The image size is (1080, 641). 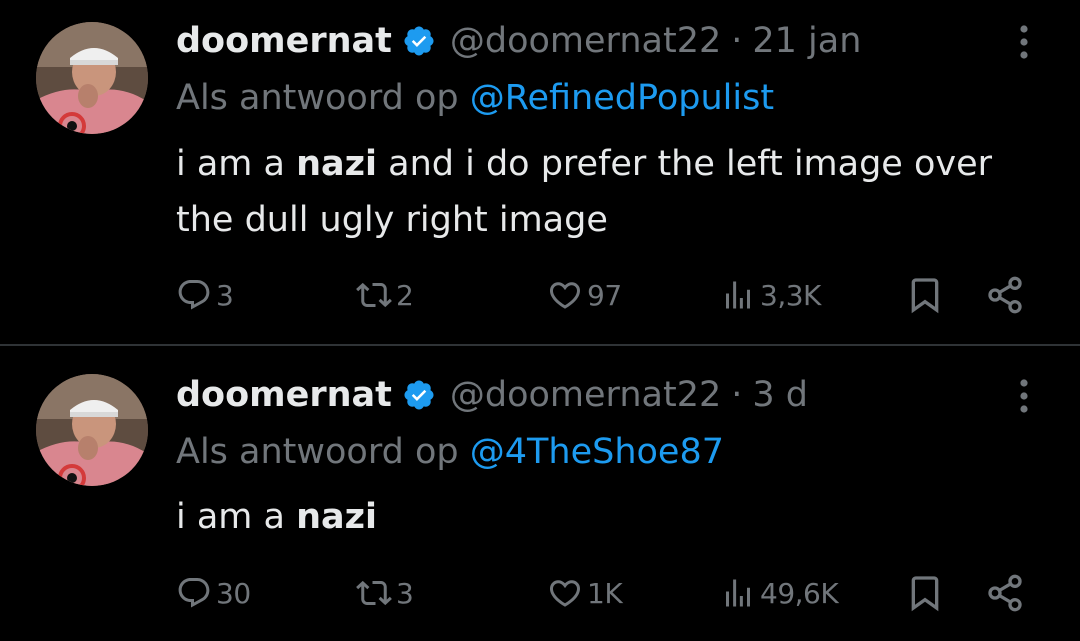 What do you see at coordinates (790, 295) in the screenshot?
I see `views-count: 3,3K` at bounding box center [790, 295].